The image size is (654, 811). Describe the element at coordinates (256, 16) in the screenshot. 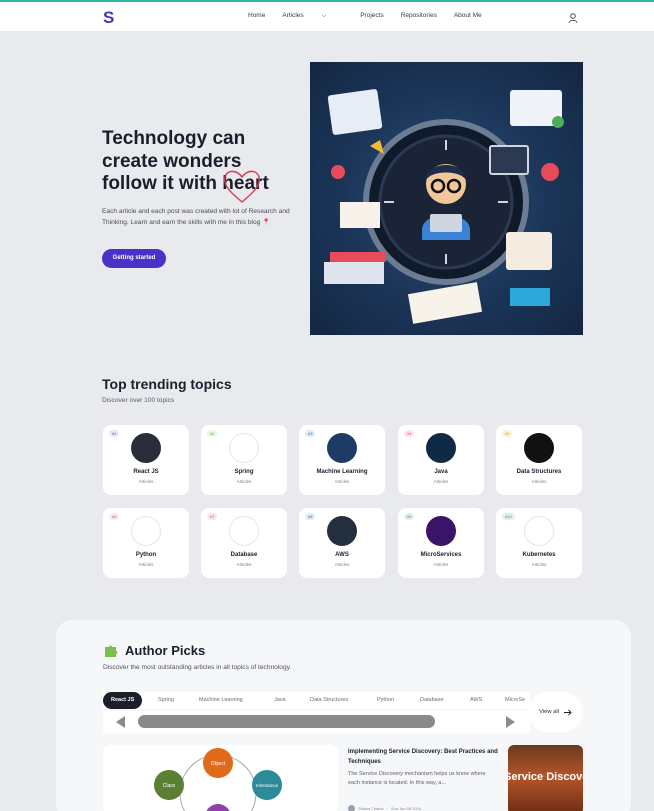

I see `nav-home: Home` at that location.